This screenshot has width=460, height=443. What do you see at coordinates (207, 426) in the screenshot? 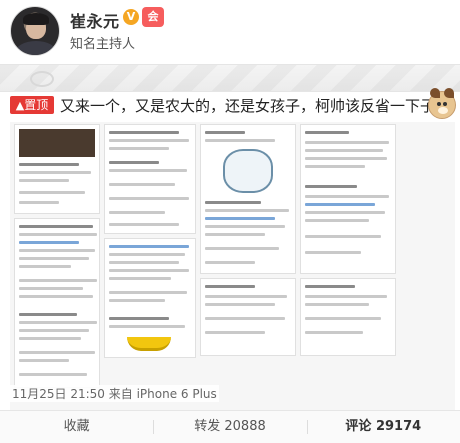
I see `repost-label: 转发` at bounding box center [207, 426].